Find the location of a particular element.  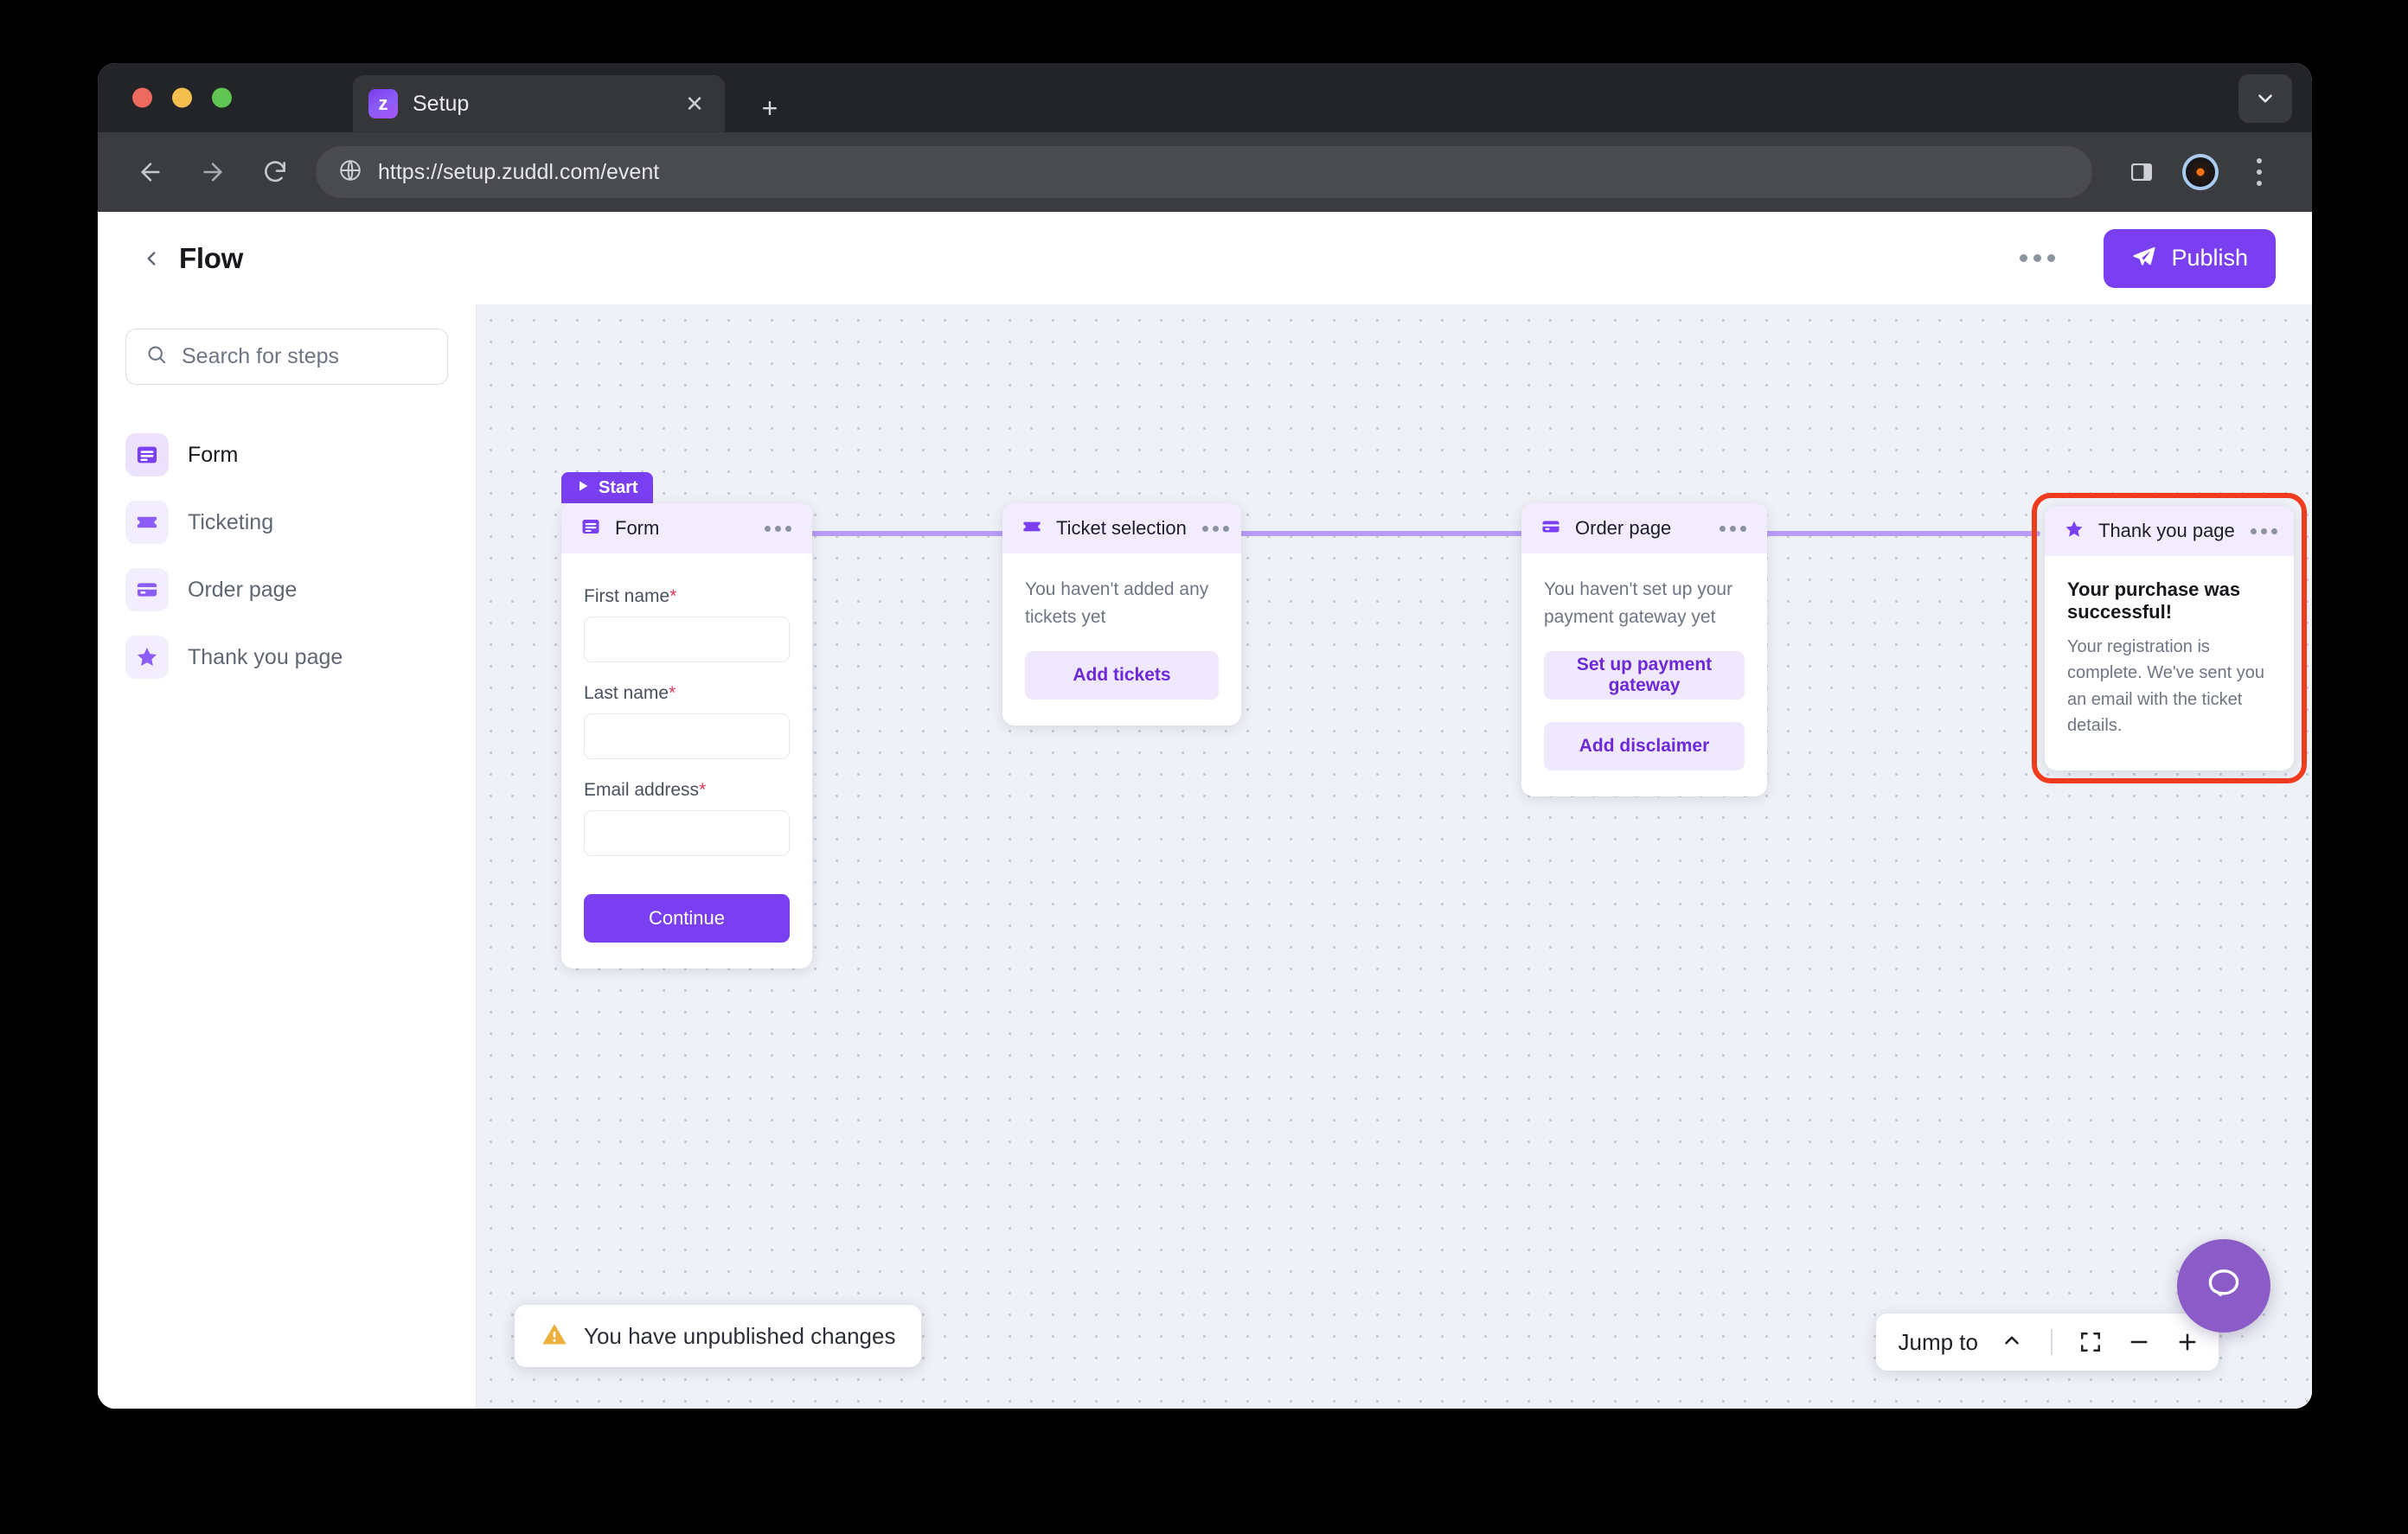

zuddl-favicon-icon: z is located at coordinates (383, 103).